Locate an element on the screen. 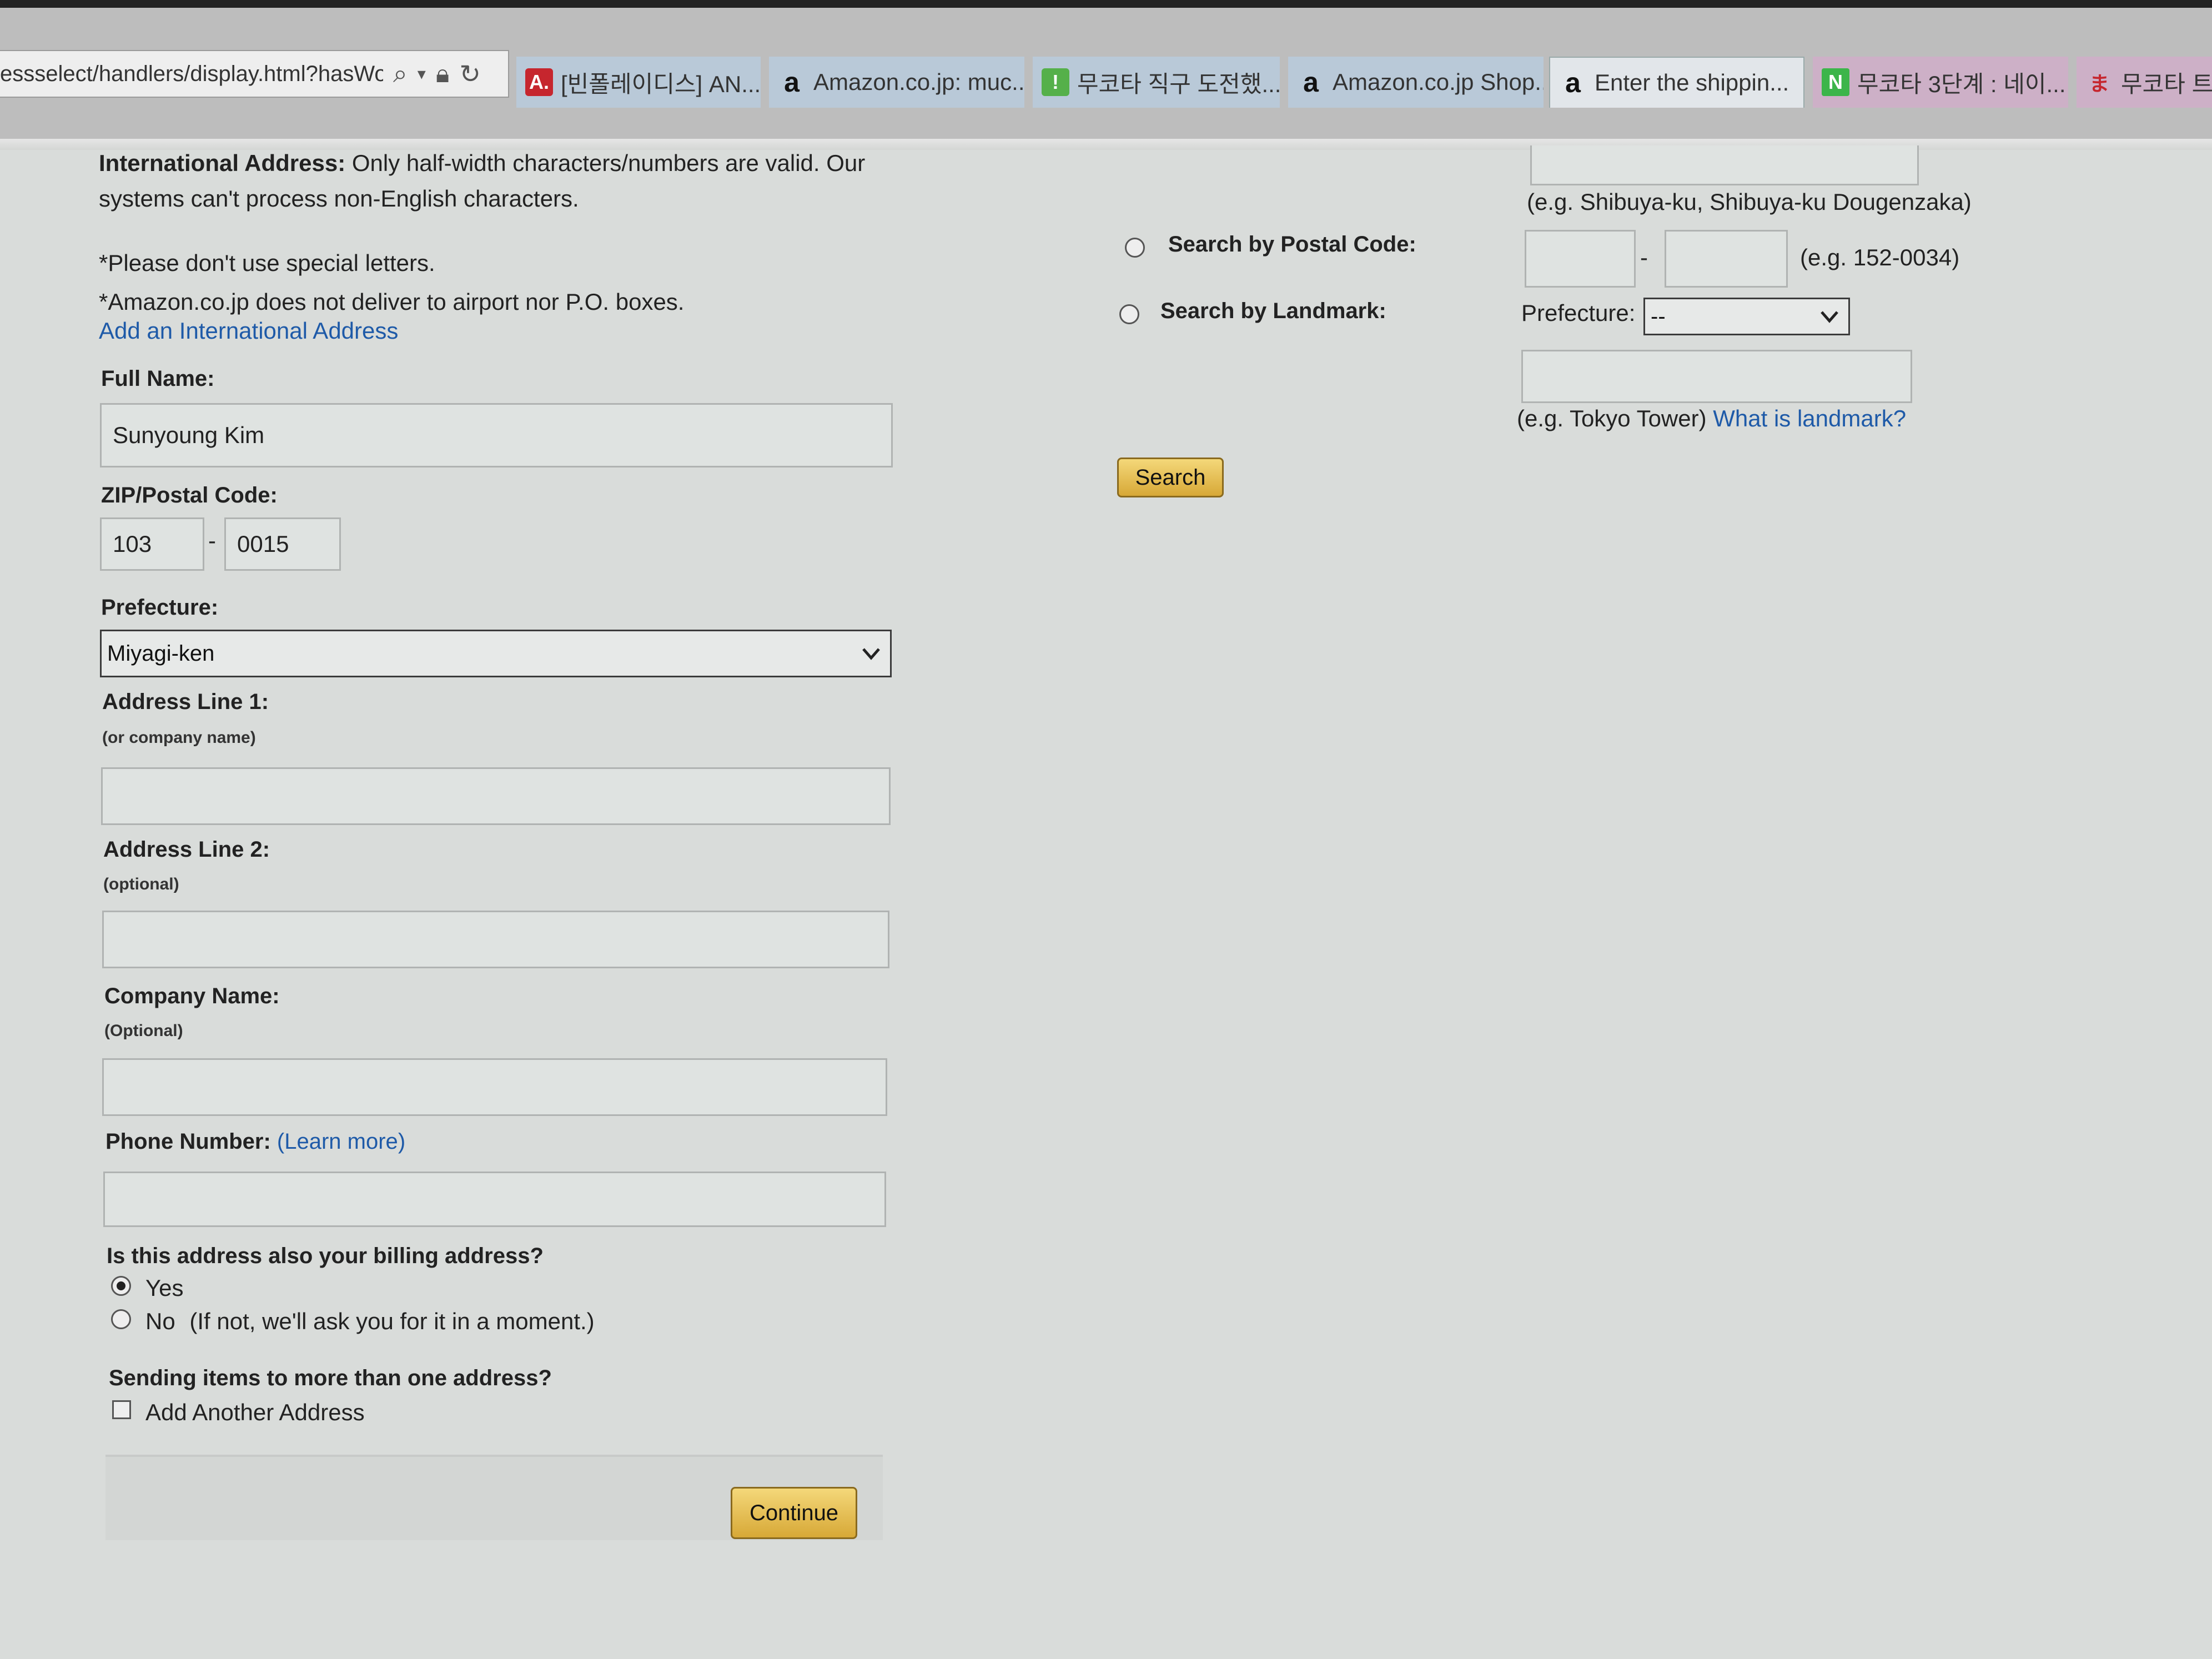 This screenshot has width=2212, height=1659. landmark-prefecture-value: -- is located at coordinates (1658, 316).